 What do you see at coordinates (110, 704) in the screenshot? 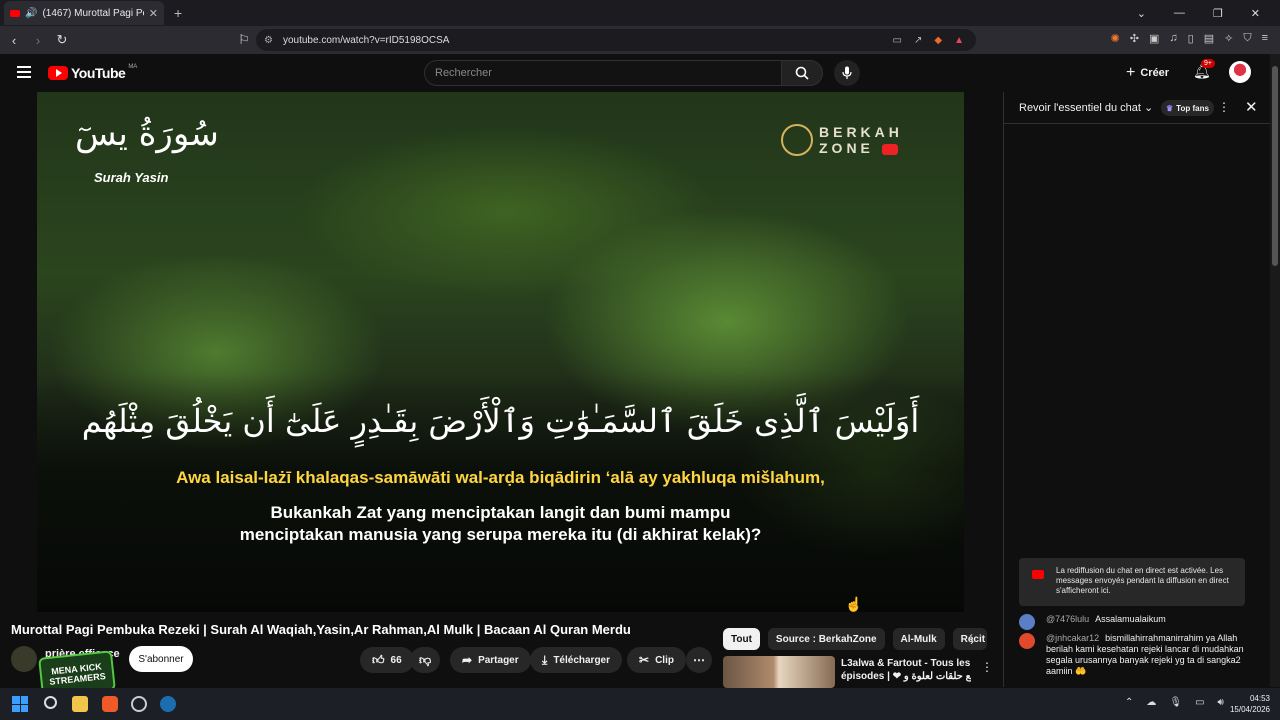
I see `brave-browser-icon` at bounding box center [110, 704].